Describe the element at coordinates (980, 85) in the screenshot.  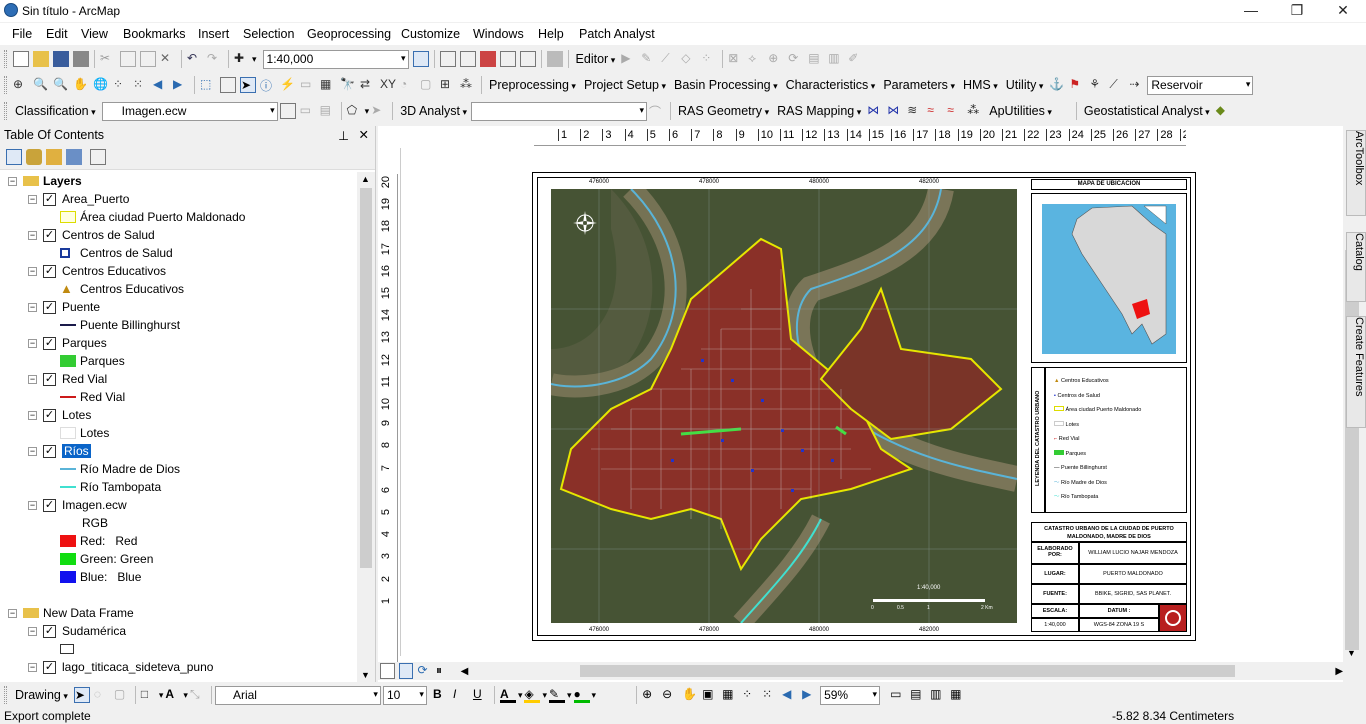
I see `menu-hms: HMS` at that location.